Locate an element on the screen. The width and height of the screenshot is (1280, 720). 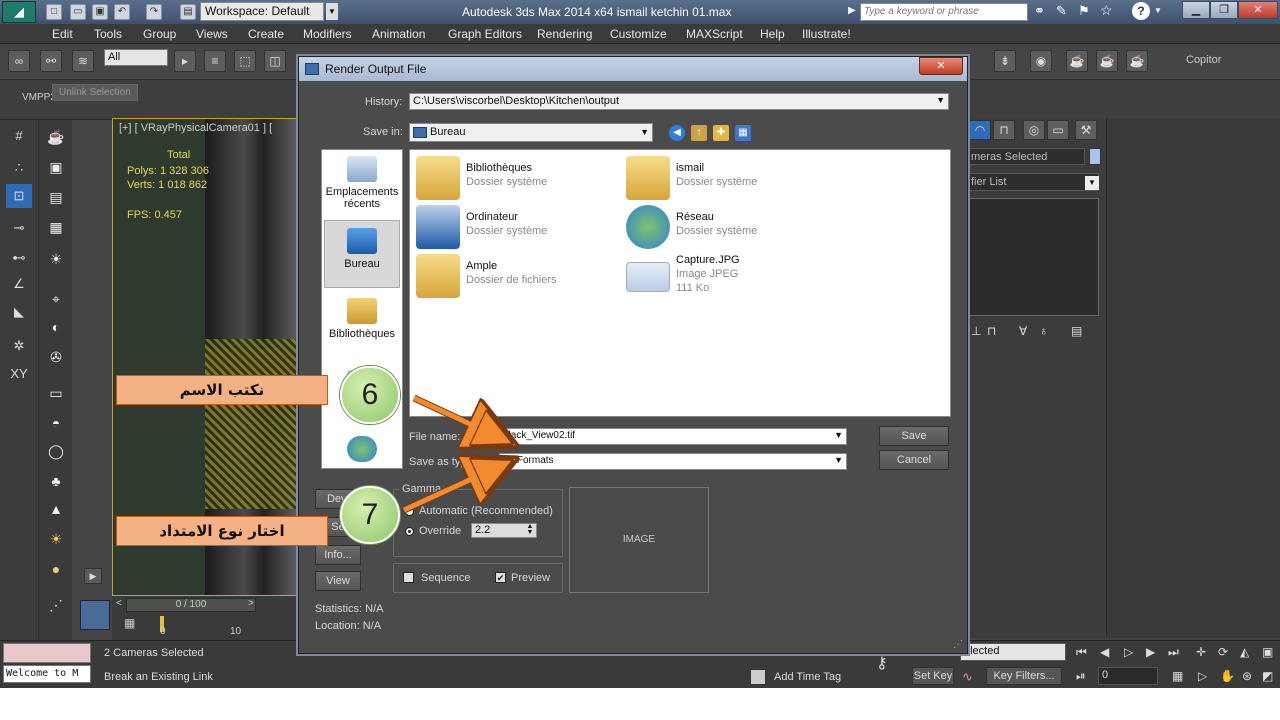
search-input: Type a keyword or phrase is located at coordinates (944, 12).